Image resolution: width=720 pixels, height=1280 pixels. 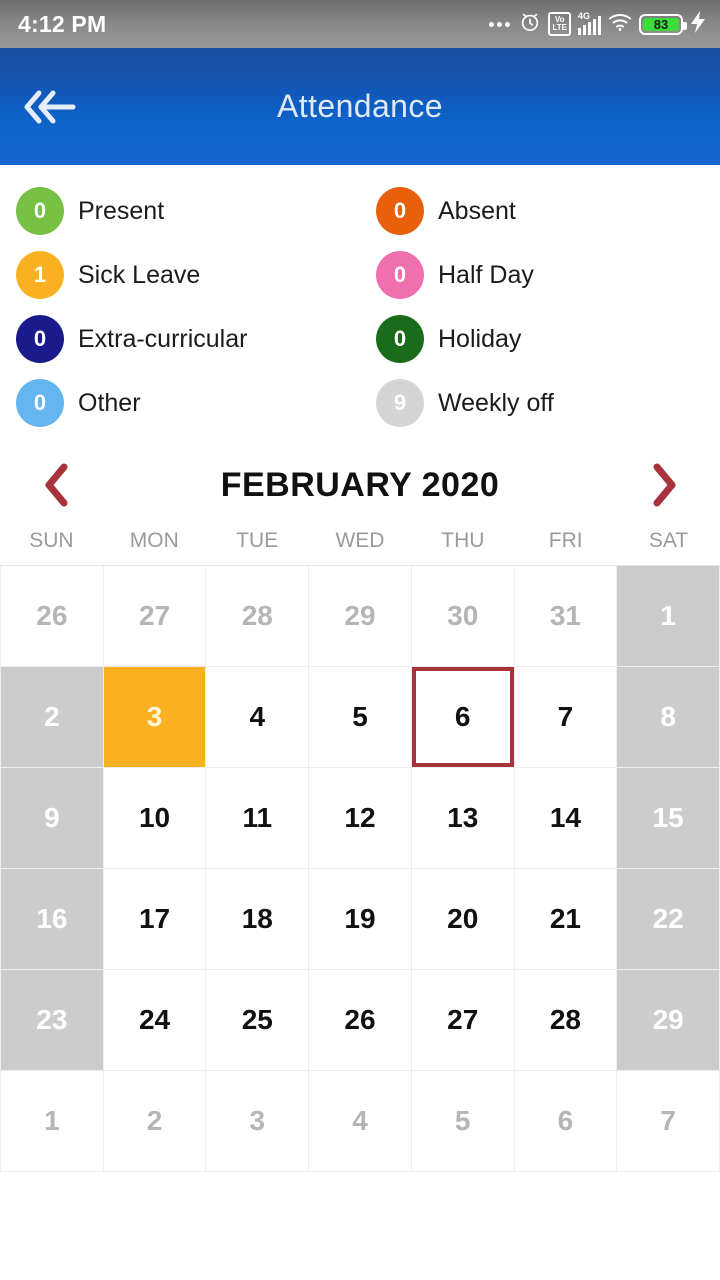 What do you see at coordinates (589, 23) in the screenshot?
I see `signal-icon: 4G` at bounding box center [589, 23].